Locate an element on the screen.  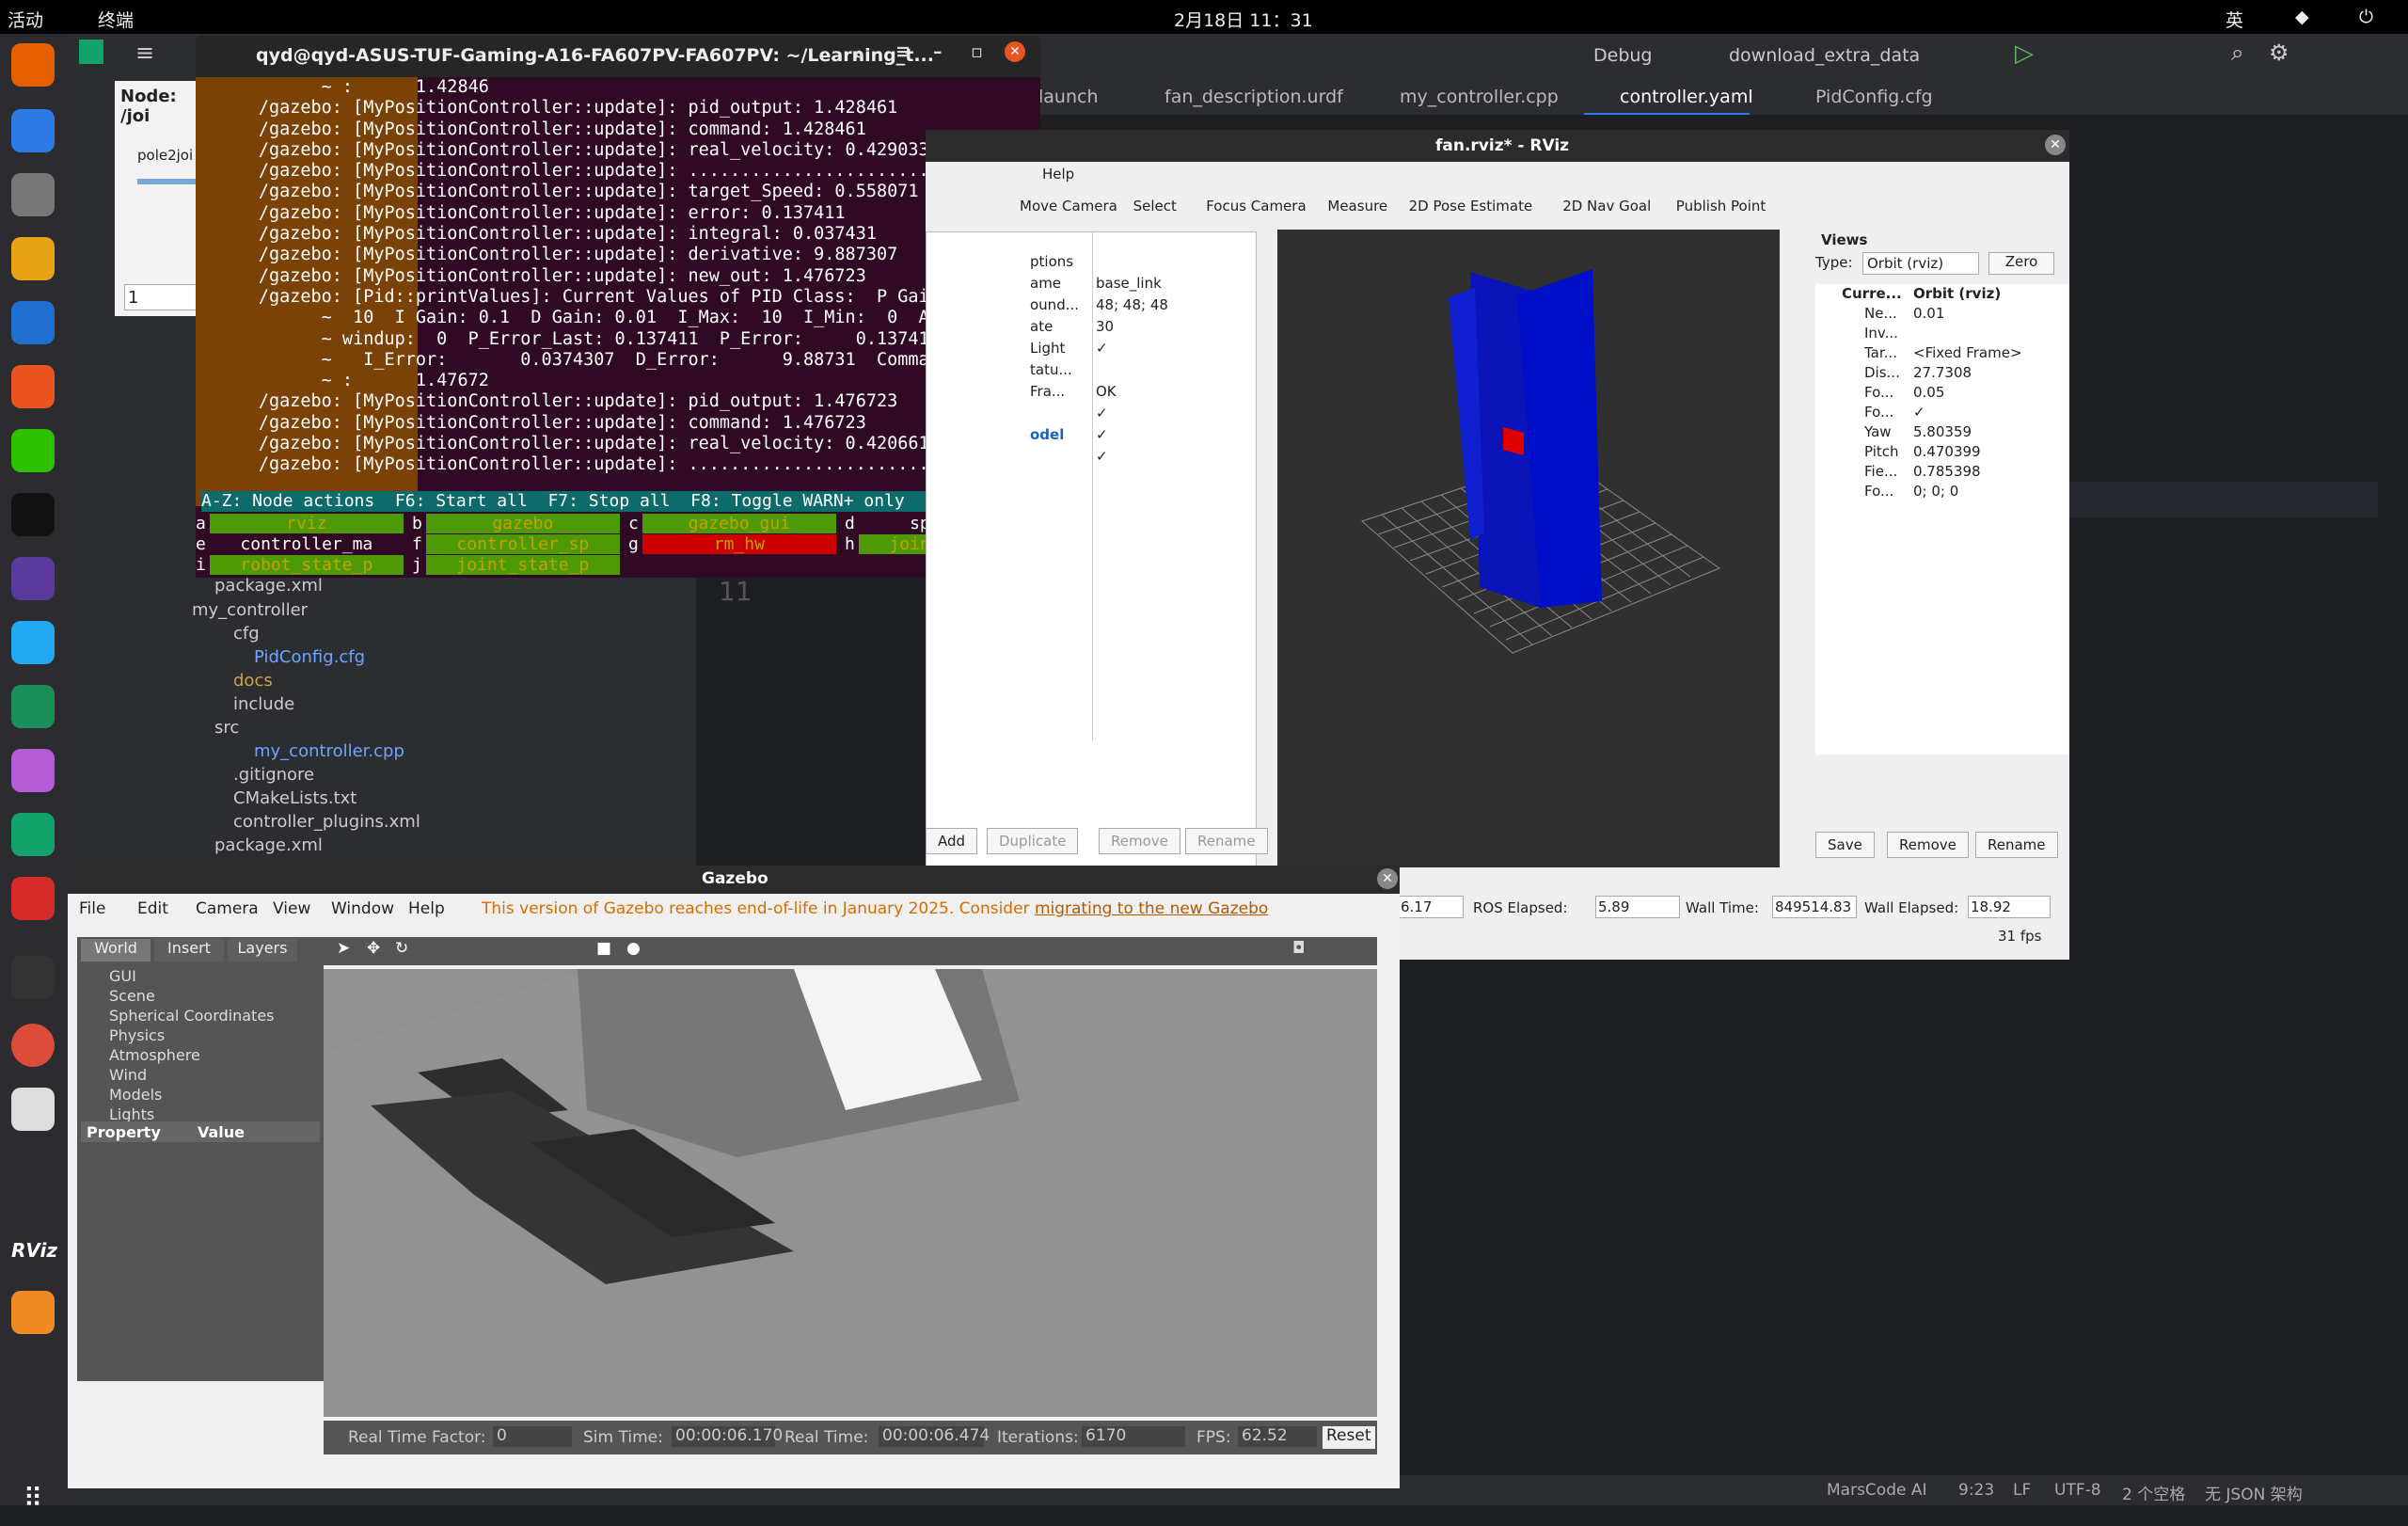
wechat-icon is located at coordinates (33, 451).